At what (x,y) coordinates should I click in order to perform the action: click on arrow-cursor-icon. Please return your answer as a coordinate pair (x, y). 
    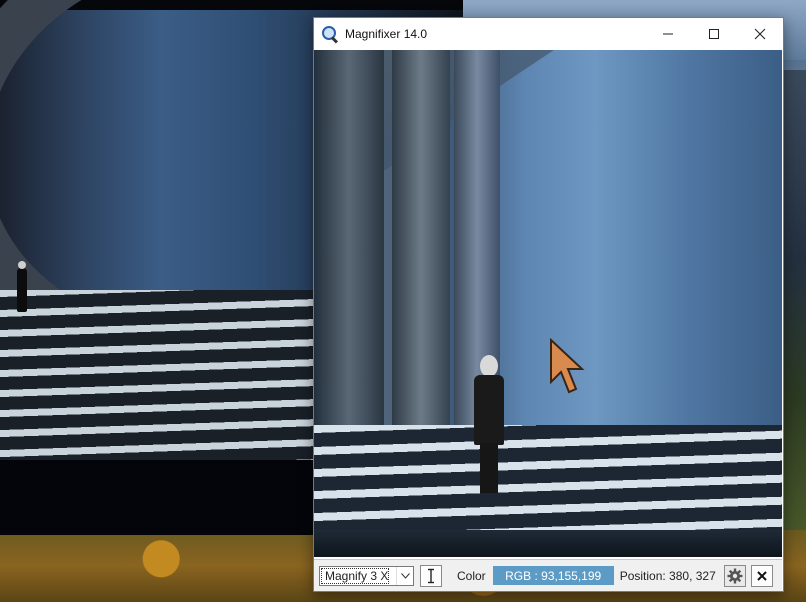
    Looking at the image, I should click on (567, 366).